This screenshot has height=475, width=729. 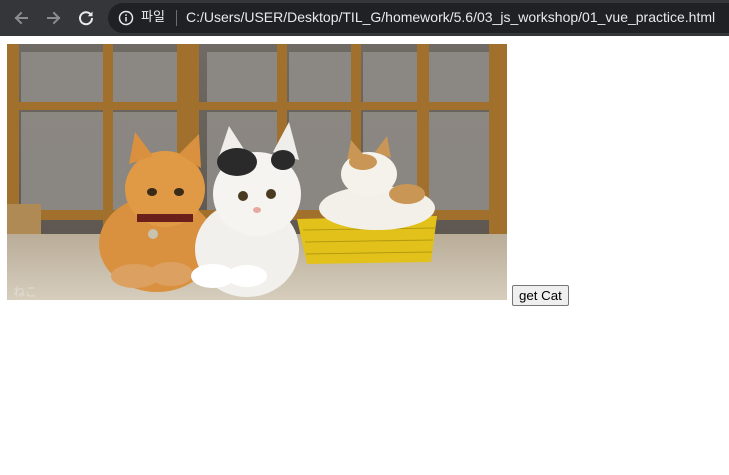 What do you see at coordinates (176, 18) in the screenshot?
I see `address-divider` at bounding box center [176, 18].